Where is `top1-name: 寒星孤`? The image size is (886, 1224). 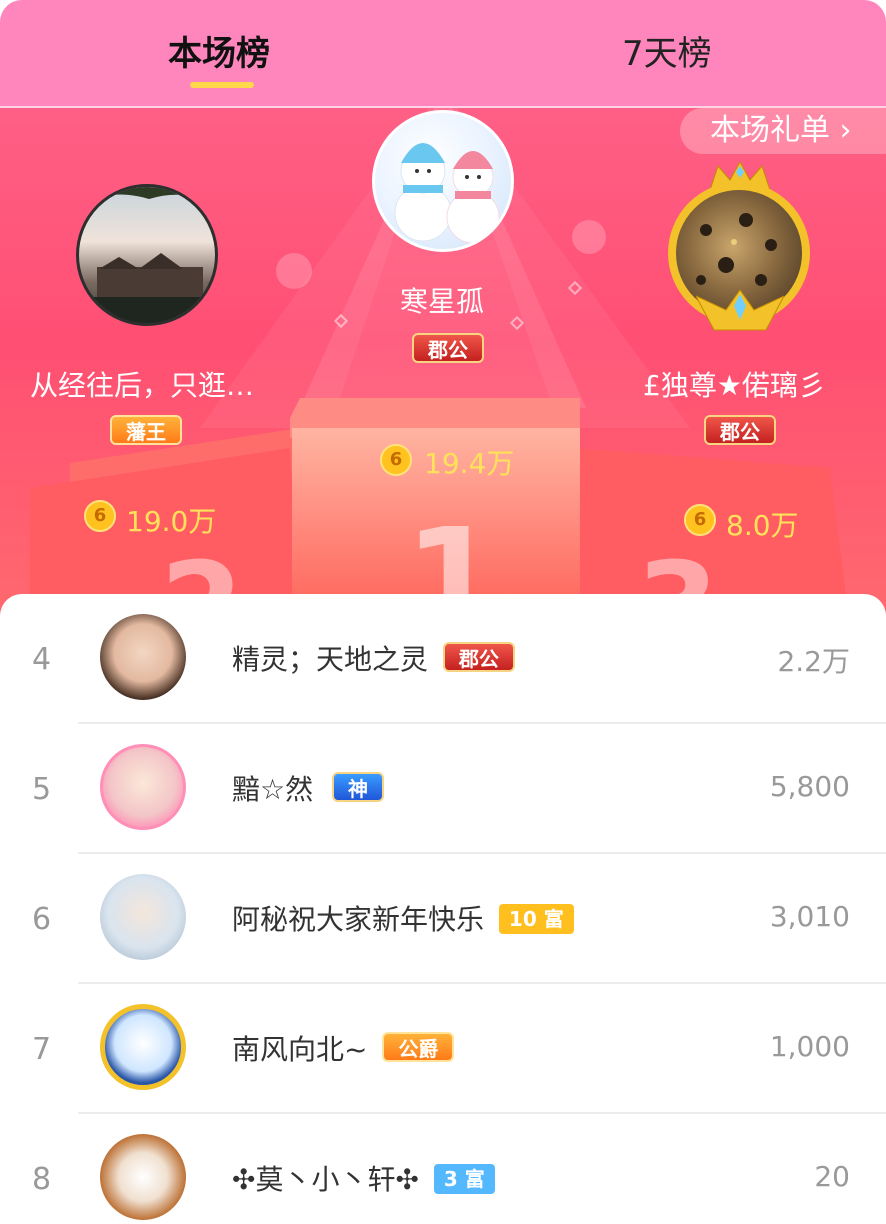
top1-name: 寒星孤 is located at coordinates (442, 301).